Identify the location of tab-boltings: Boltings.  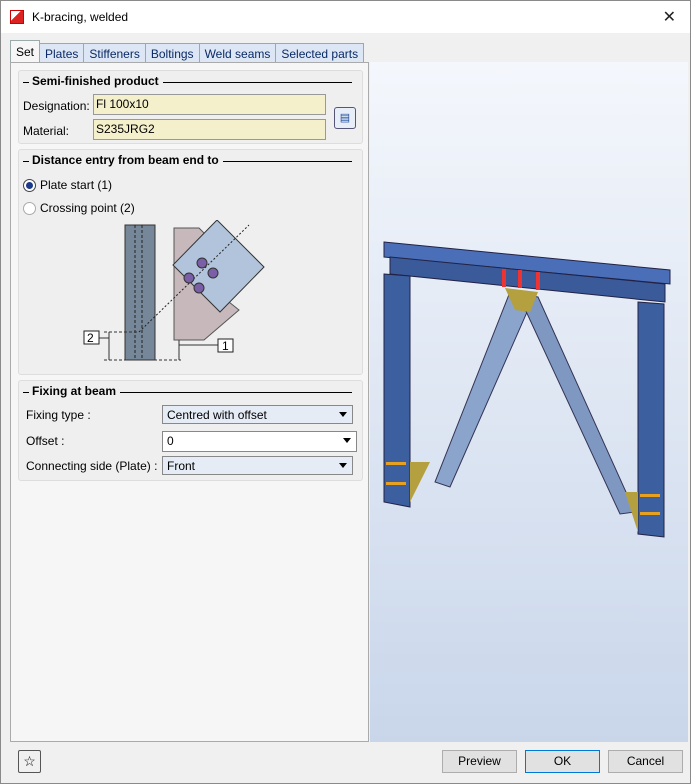
(172, 53).